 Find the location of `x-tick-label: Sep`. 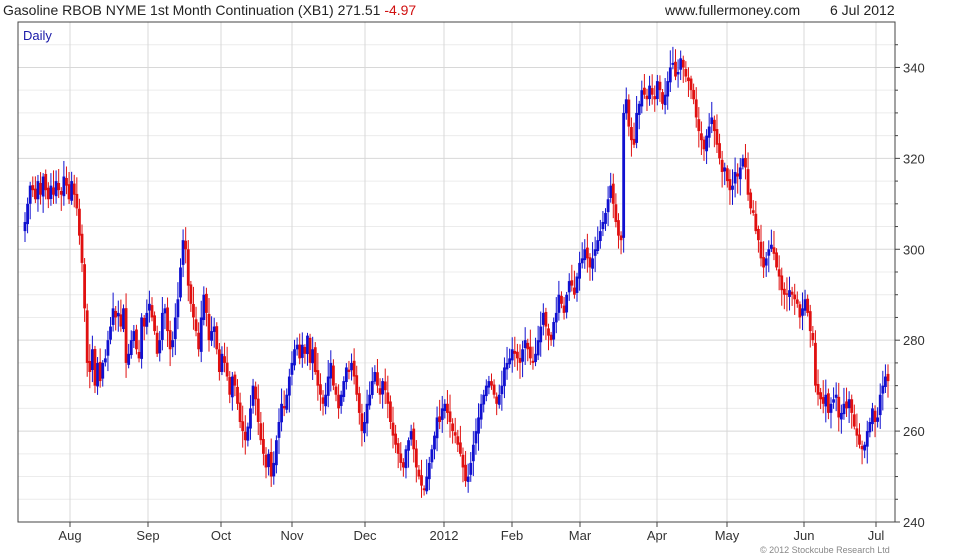

x-tick-label: Sep is located at coordinates (147, 535).